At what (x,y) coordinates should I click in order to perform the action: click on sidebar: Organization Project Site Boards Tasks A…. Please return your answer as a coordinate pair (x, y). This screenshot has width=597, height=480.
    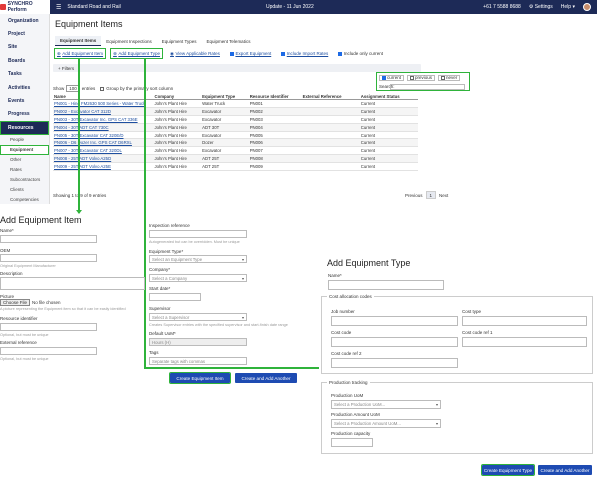
    Looking at the image, I should click on (25, 109).